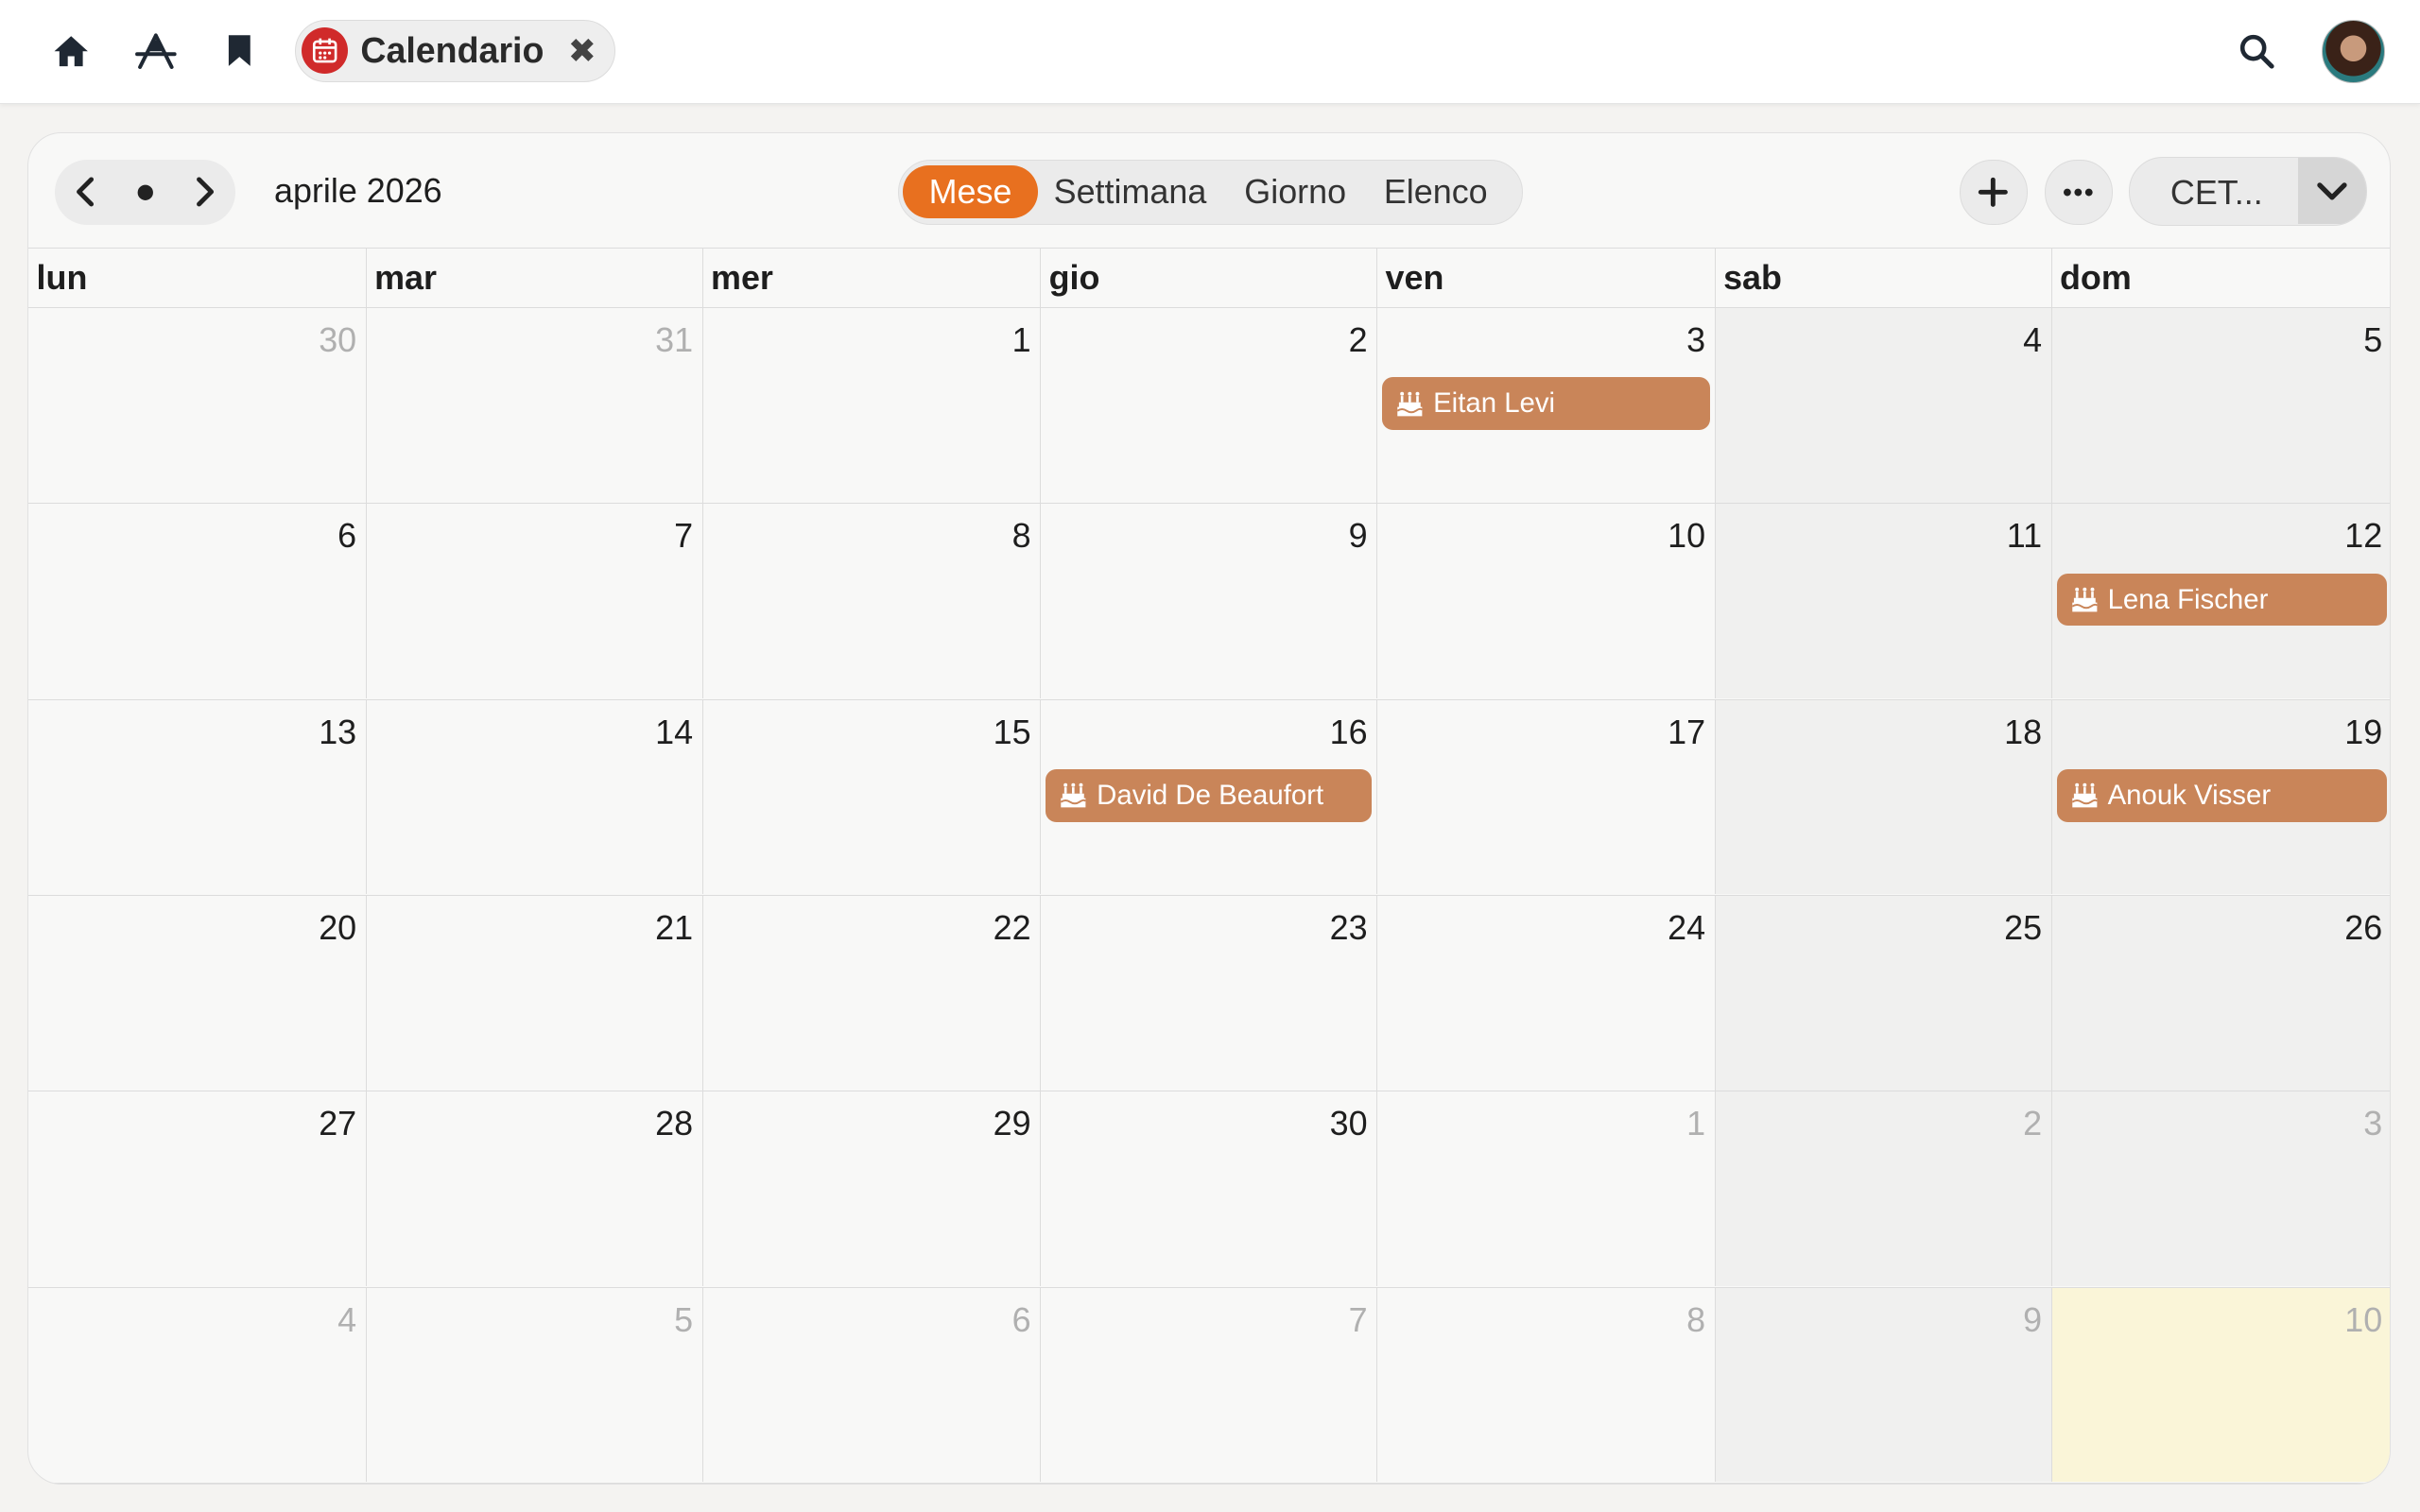 The height and width of the screenshot is (1512, 2420). I want to click on weekday-header-mer: mer, so click(872, 278).